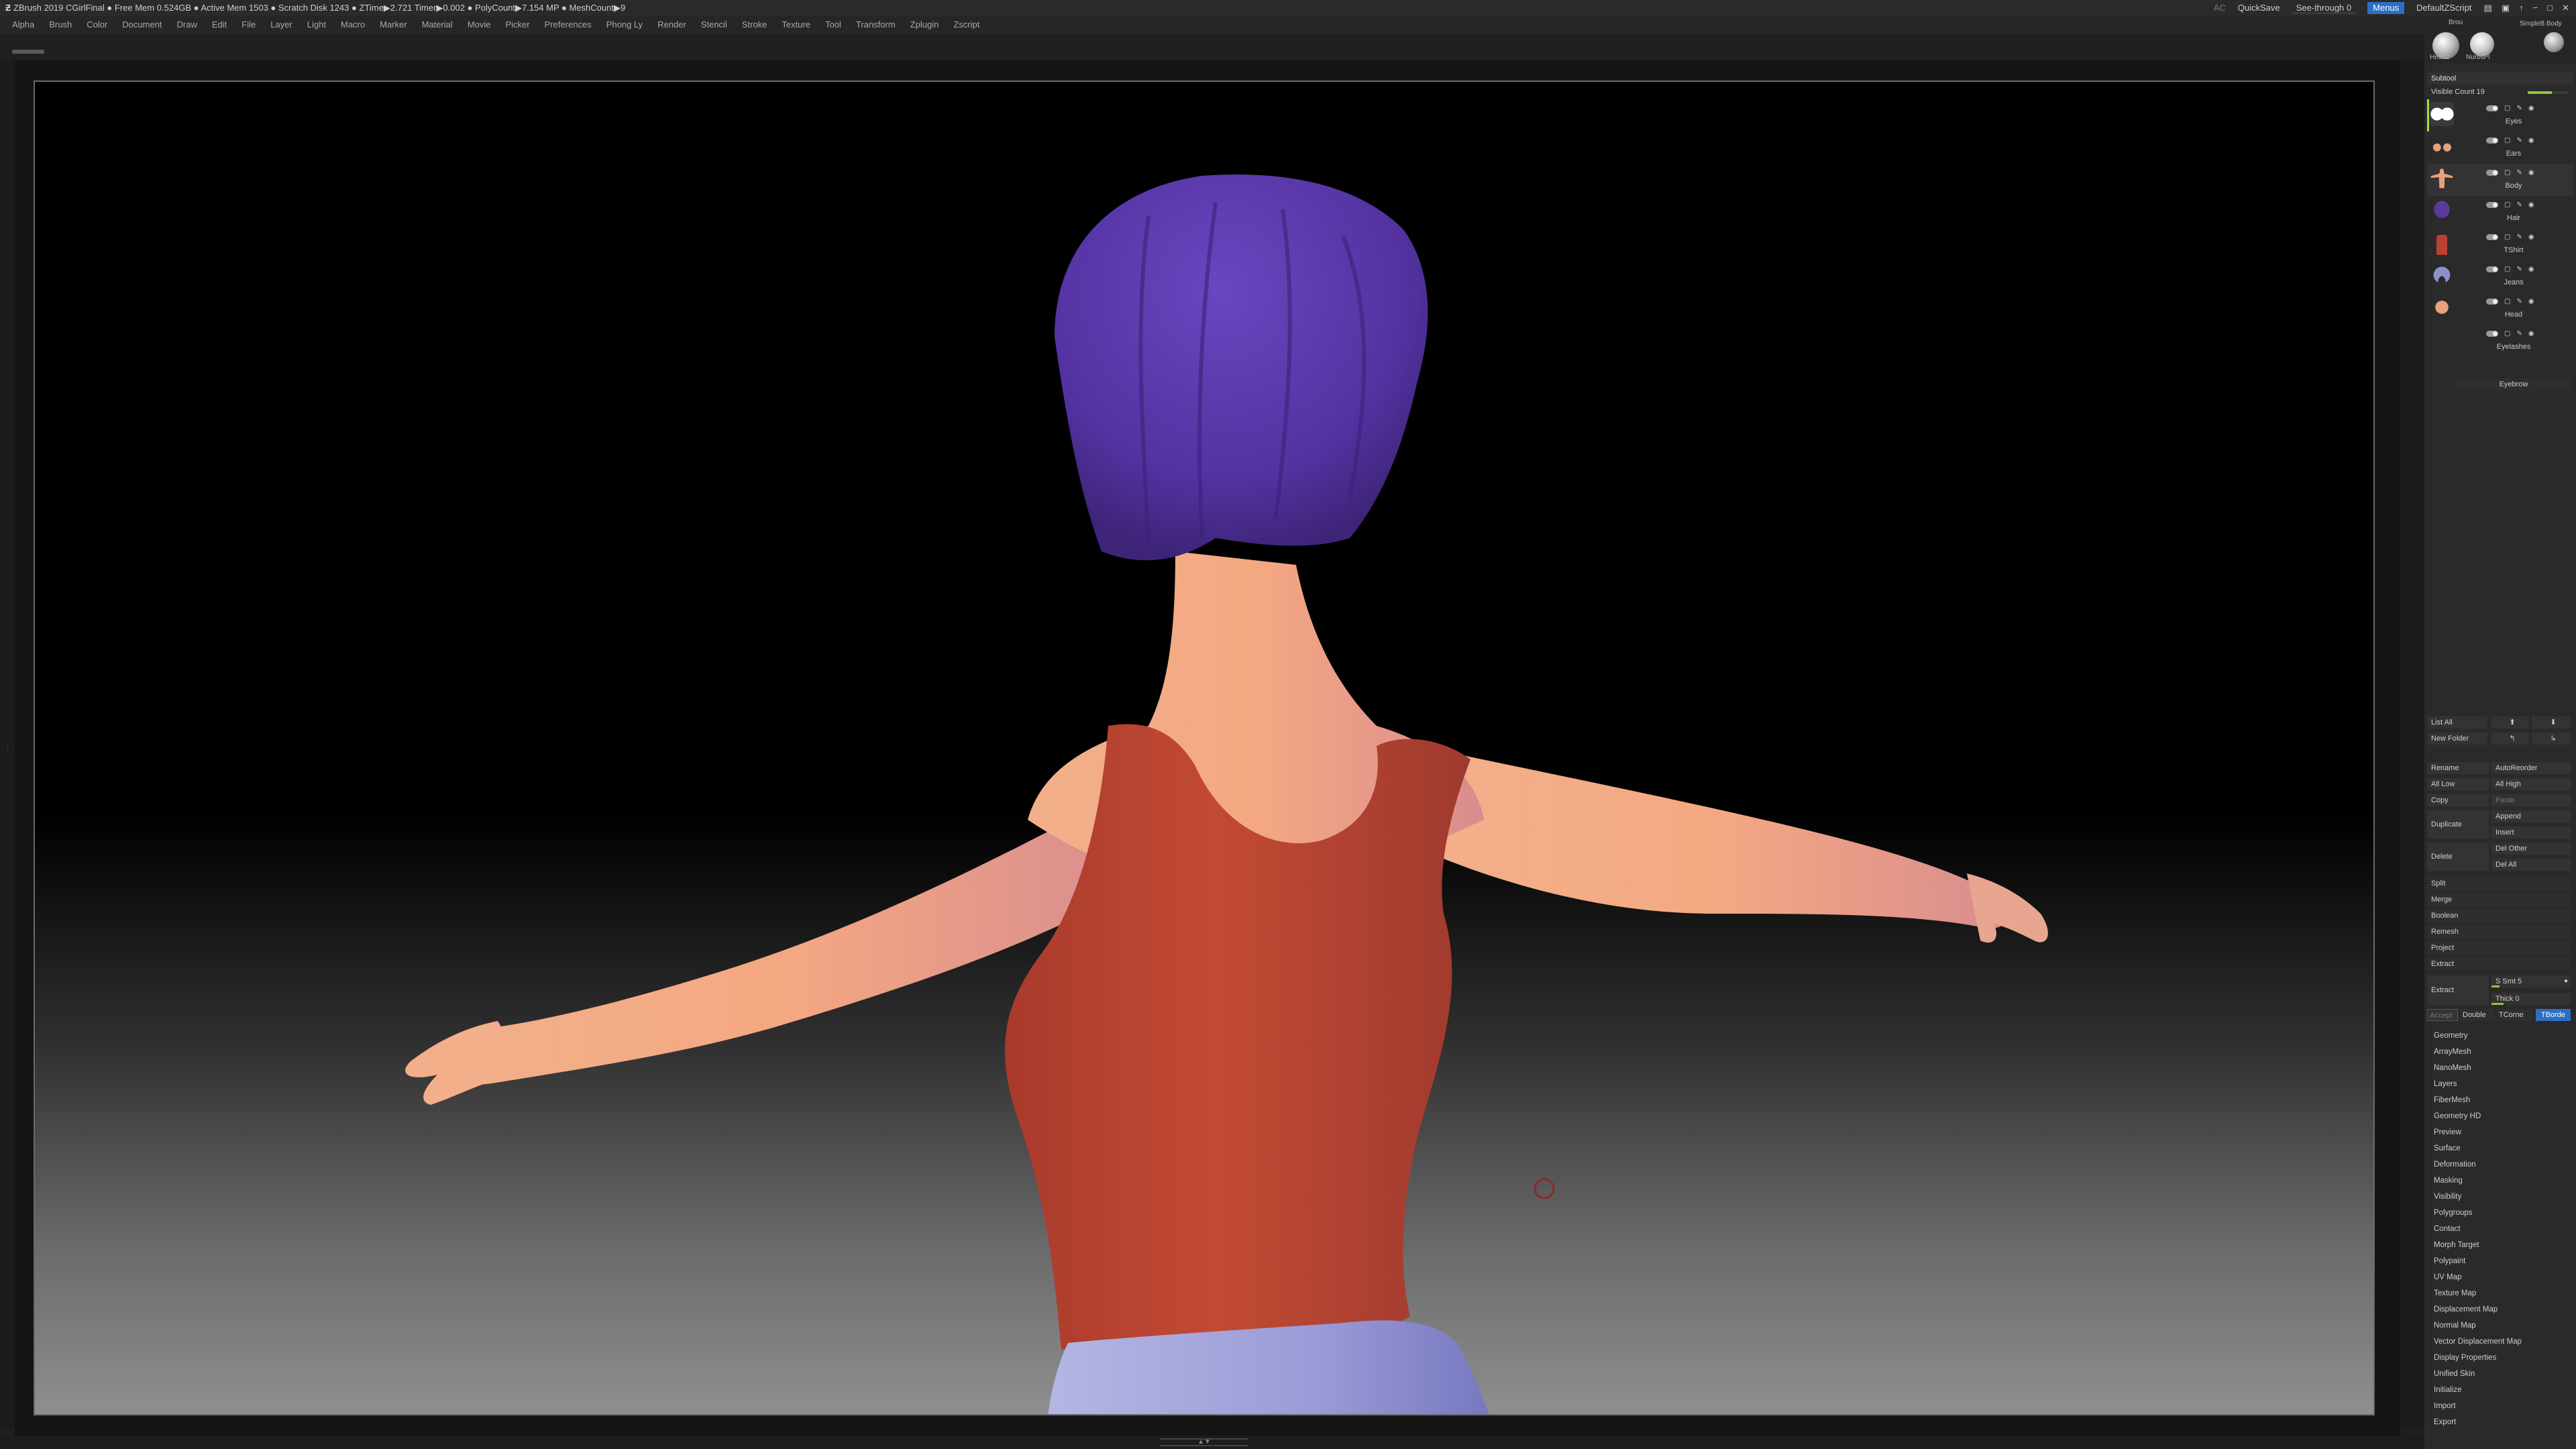 The image size is (2576, 1449). Describe the element at coordinates (2500, 244) in the screenshot. I see `subtool-item: ▢ ✎ ◉ TShirt` at that location.